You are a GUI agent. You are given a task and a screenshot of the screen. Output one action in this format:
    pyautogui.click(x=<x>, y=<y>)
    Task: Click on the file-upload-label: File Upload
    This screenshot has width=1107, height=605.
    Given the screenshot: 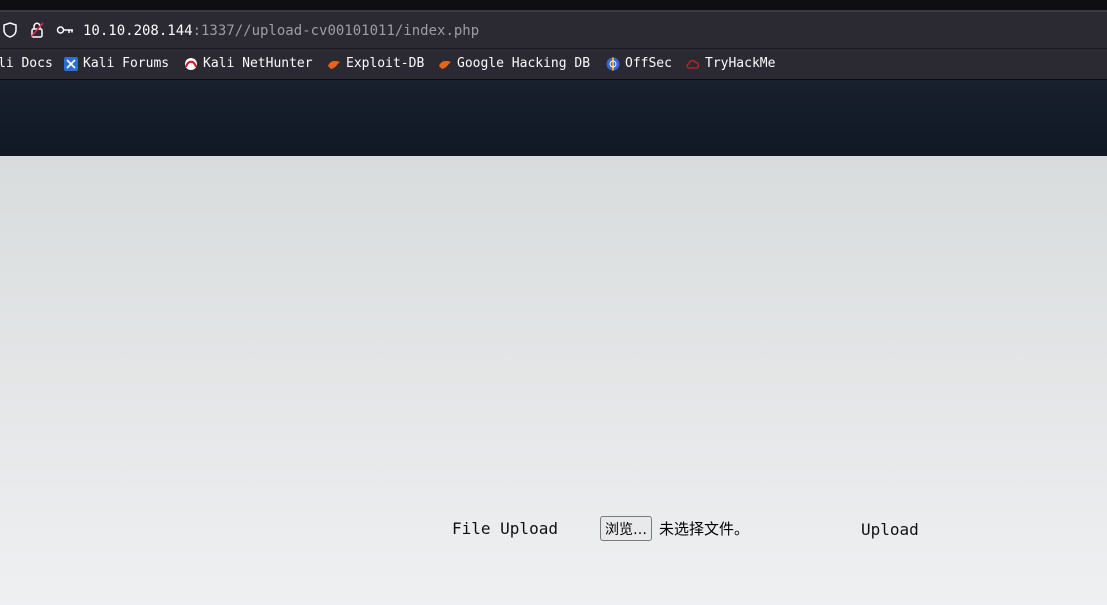 What is the action you would take?
    pyautogui.click(x=505, y=528)
    